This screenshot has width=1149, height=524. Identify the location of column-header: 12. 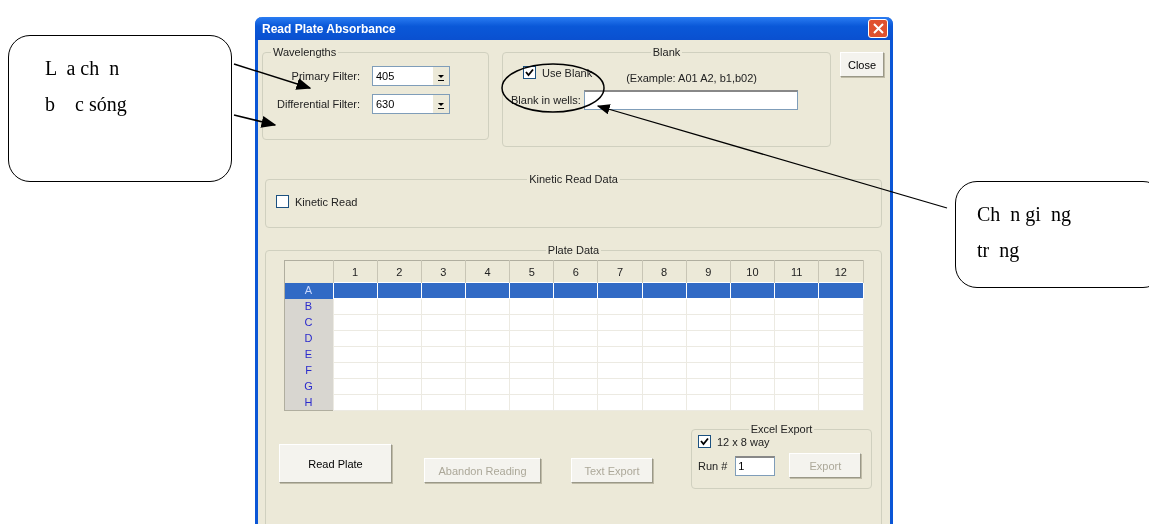
(840, 271).